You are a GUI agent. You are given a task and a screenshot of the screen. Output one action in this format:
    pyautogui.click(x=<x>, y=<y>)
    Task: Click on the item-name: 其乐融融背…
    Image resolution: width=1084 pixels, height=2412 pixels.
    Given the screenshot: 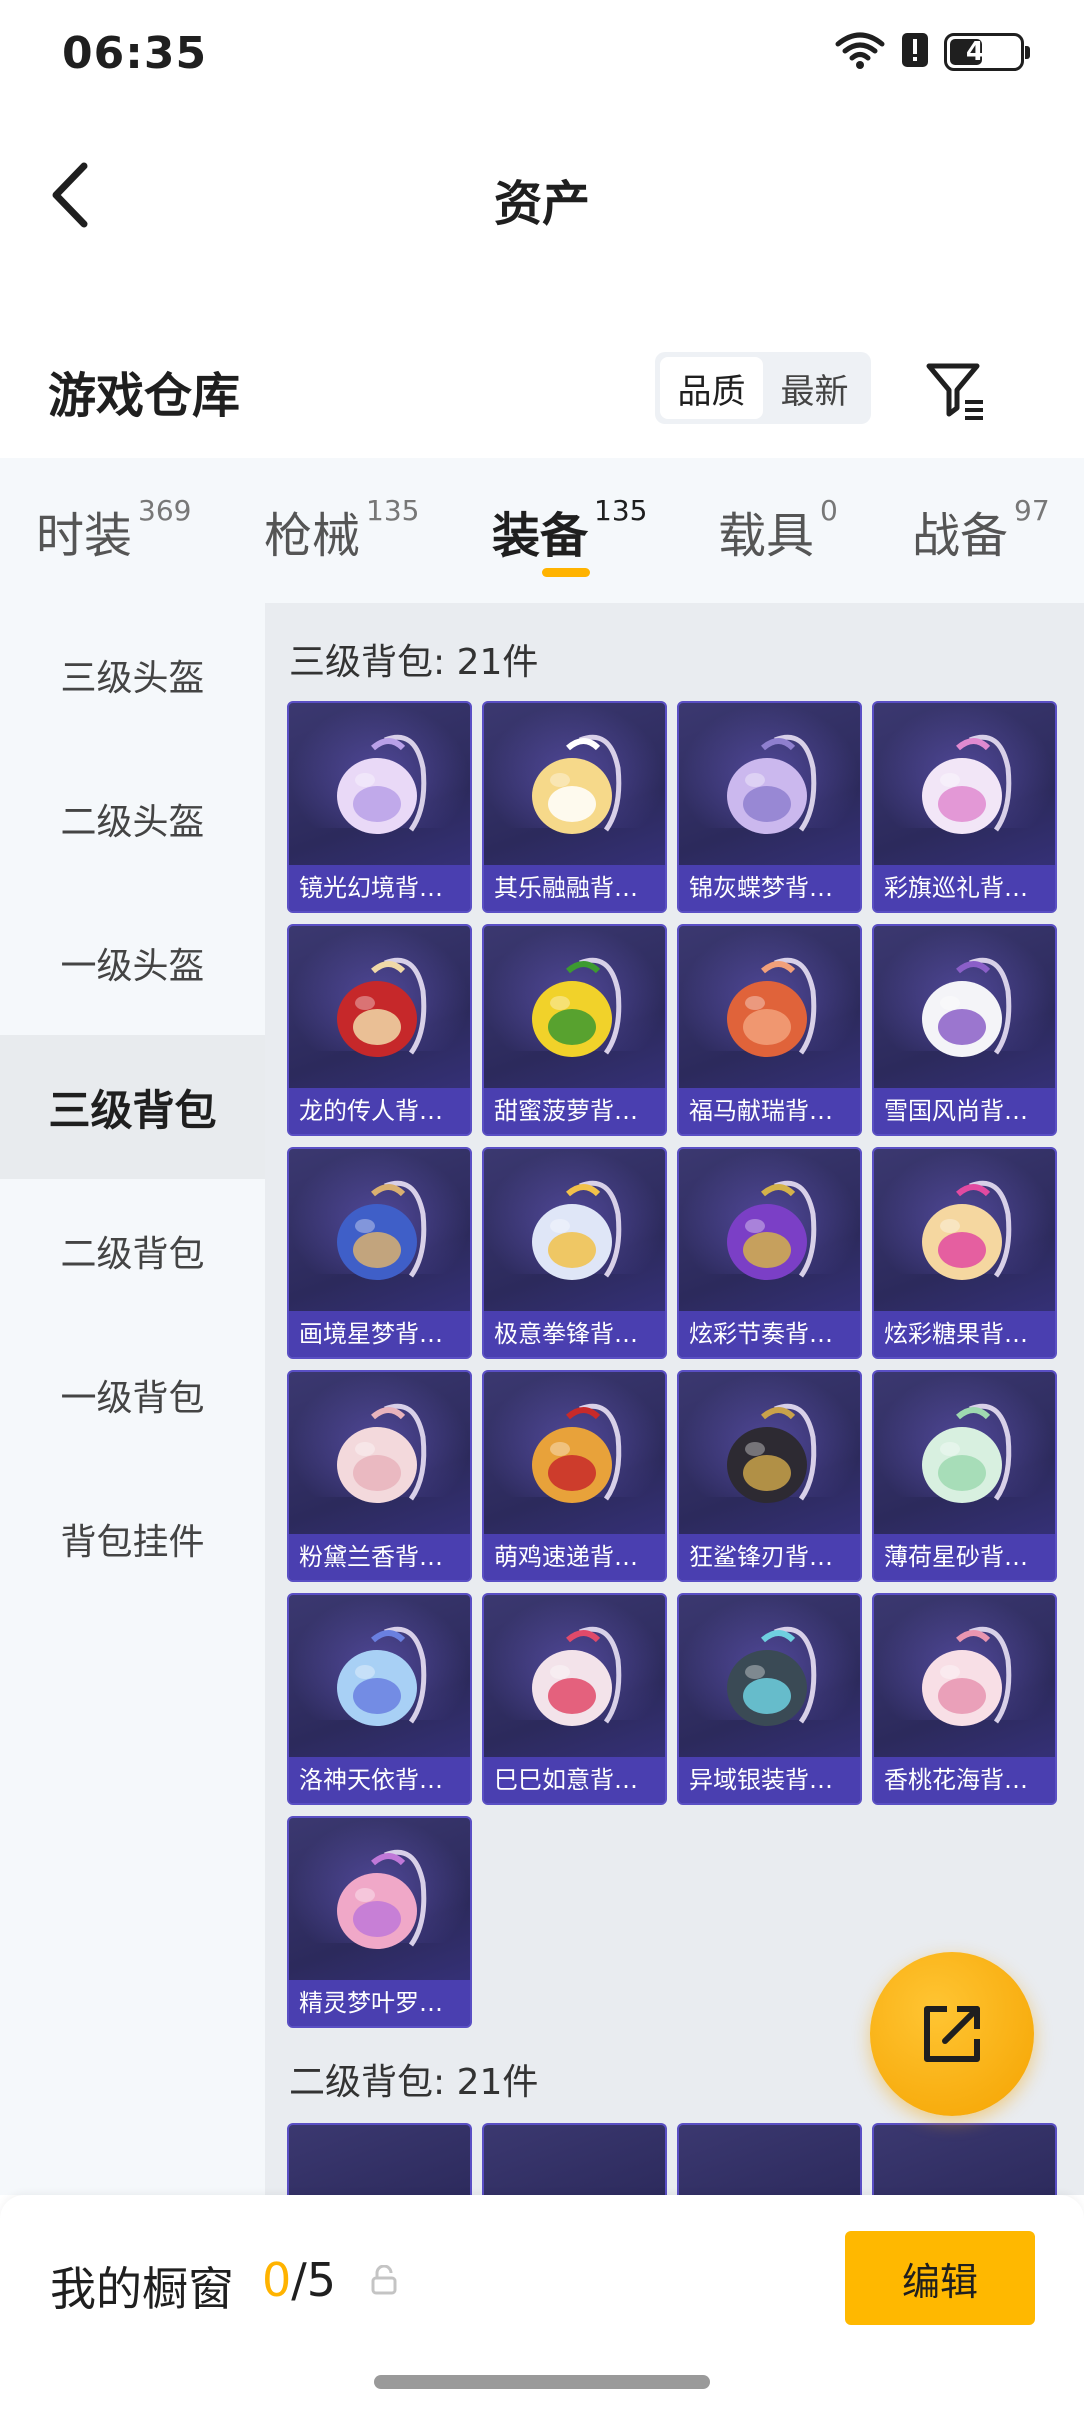 What is the action you would take?
    pyautogui.click(x=574, y=888)
    